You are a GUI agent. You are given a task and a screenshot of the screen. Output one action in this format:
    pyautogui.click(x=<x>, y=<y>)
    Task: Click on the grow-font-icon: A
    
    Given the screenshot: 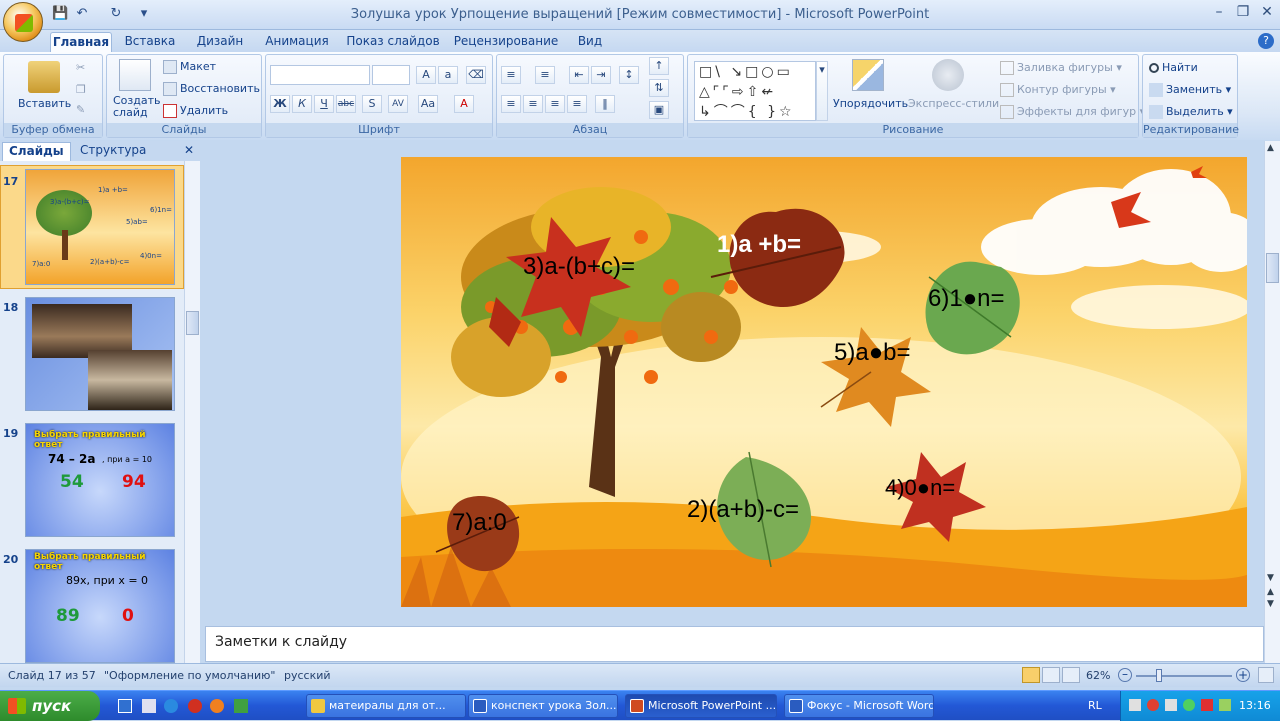 What is the action you would take?
    pyautogui.click(x=426, y=75)
    